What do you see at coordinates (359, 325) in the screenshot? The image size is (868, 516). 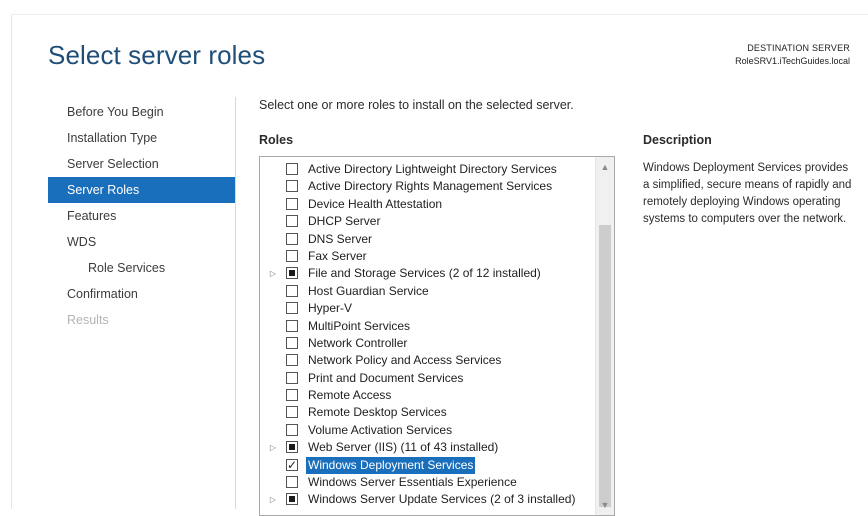 I see `role-label: MultiPoint Services` at bounding box center [359, 325].